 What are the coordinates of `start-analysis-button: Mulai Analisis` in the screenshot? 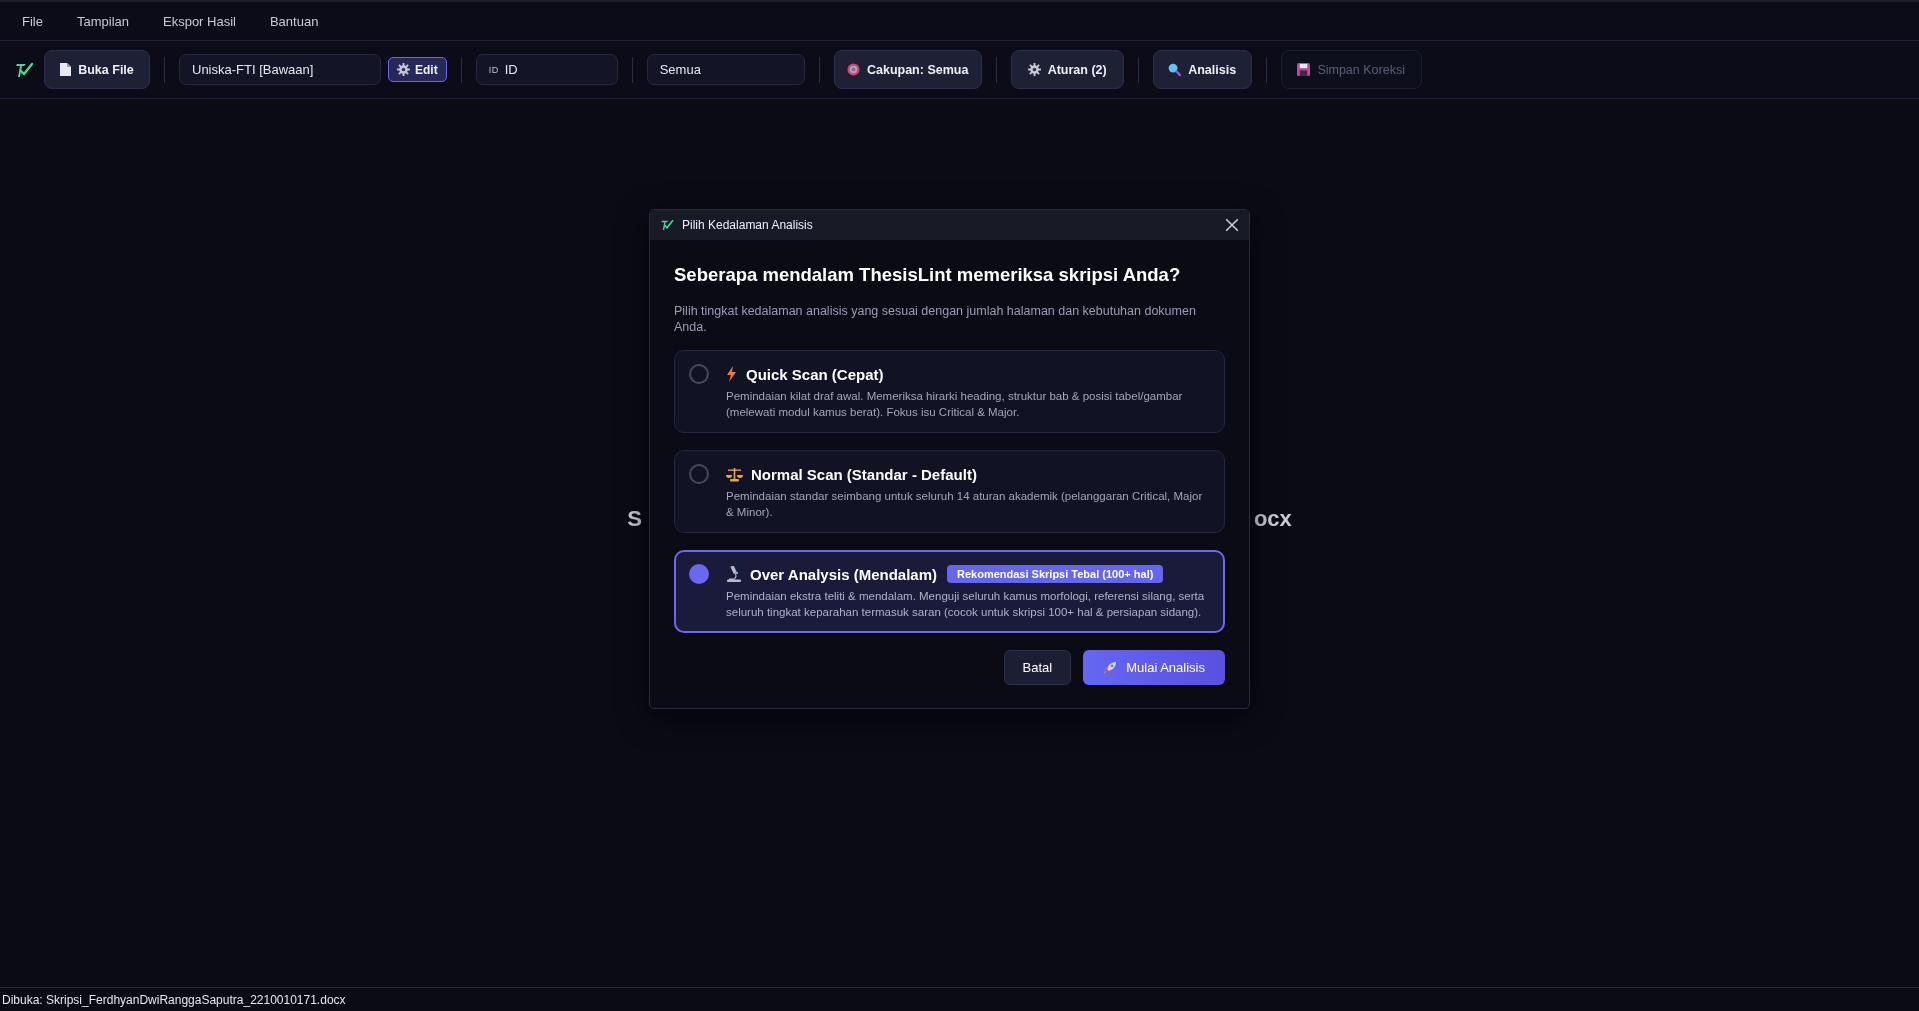 It's located at (1154, 667).